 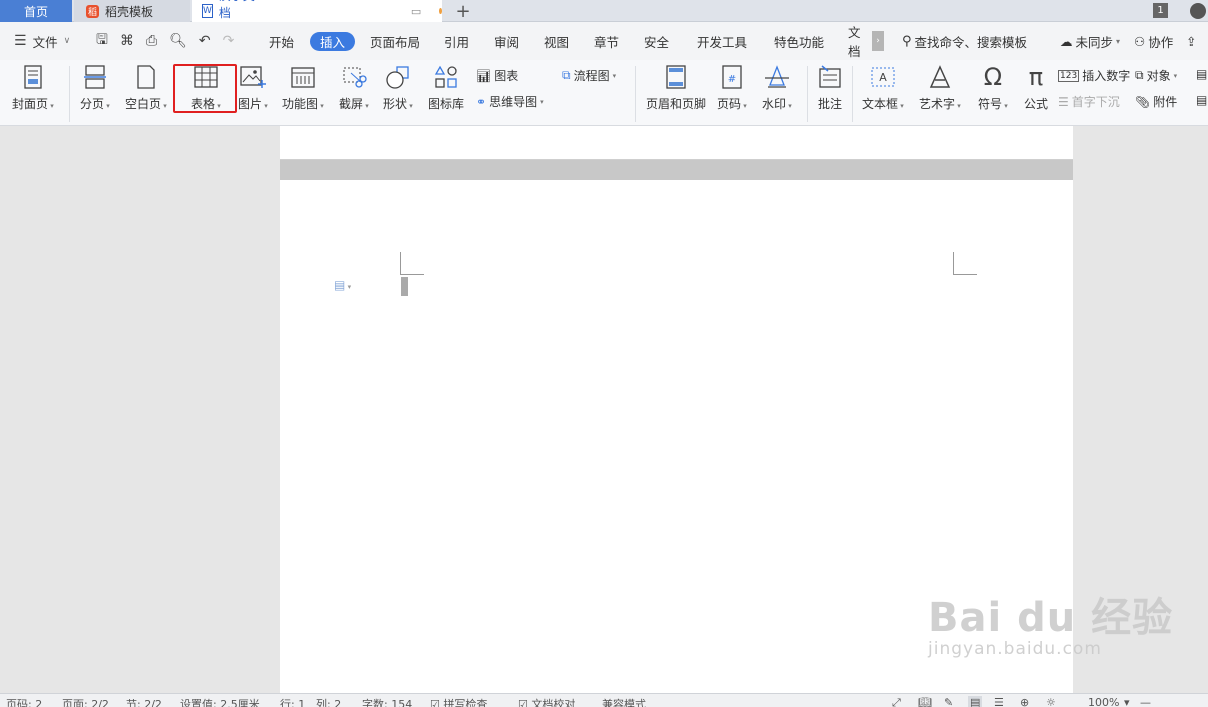 I want to click on share-button: ⇪, so click(x=1191, y=41).